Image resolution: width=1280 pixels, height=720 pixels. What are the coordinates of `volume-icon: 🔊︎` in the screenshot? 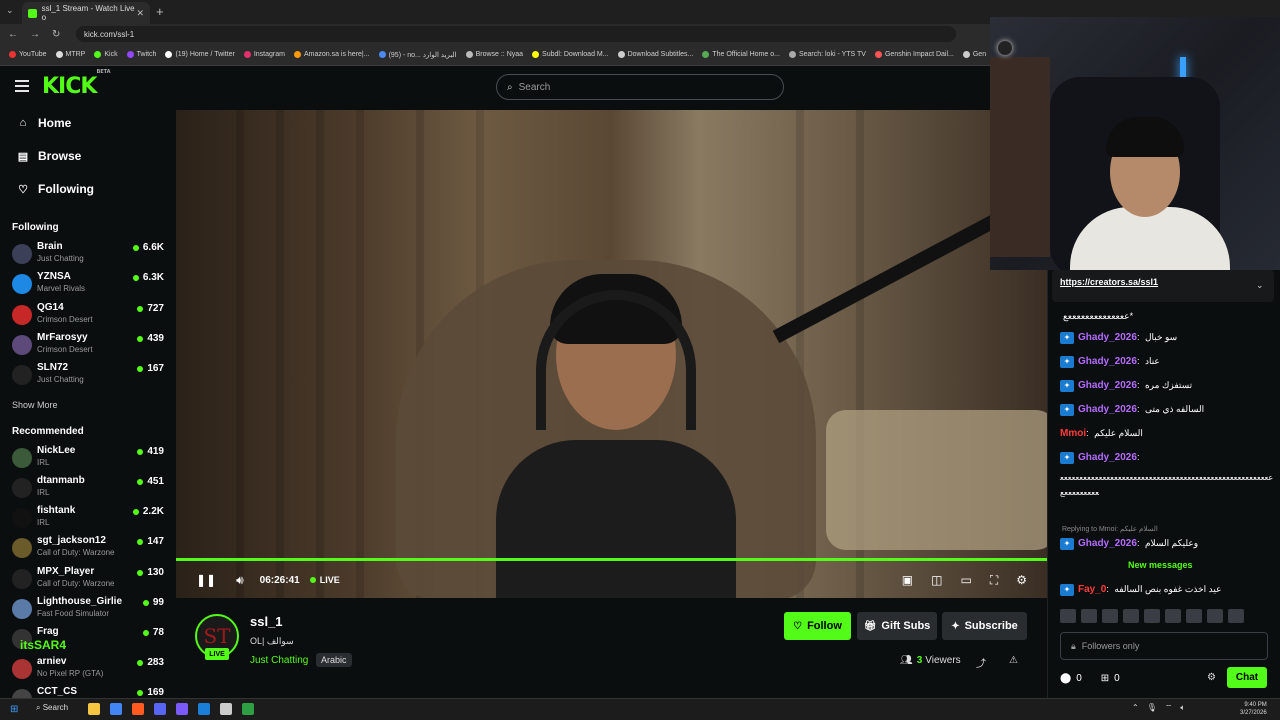 It's located at (240, 580).